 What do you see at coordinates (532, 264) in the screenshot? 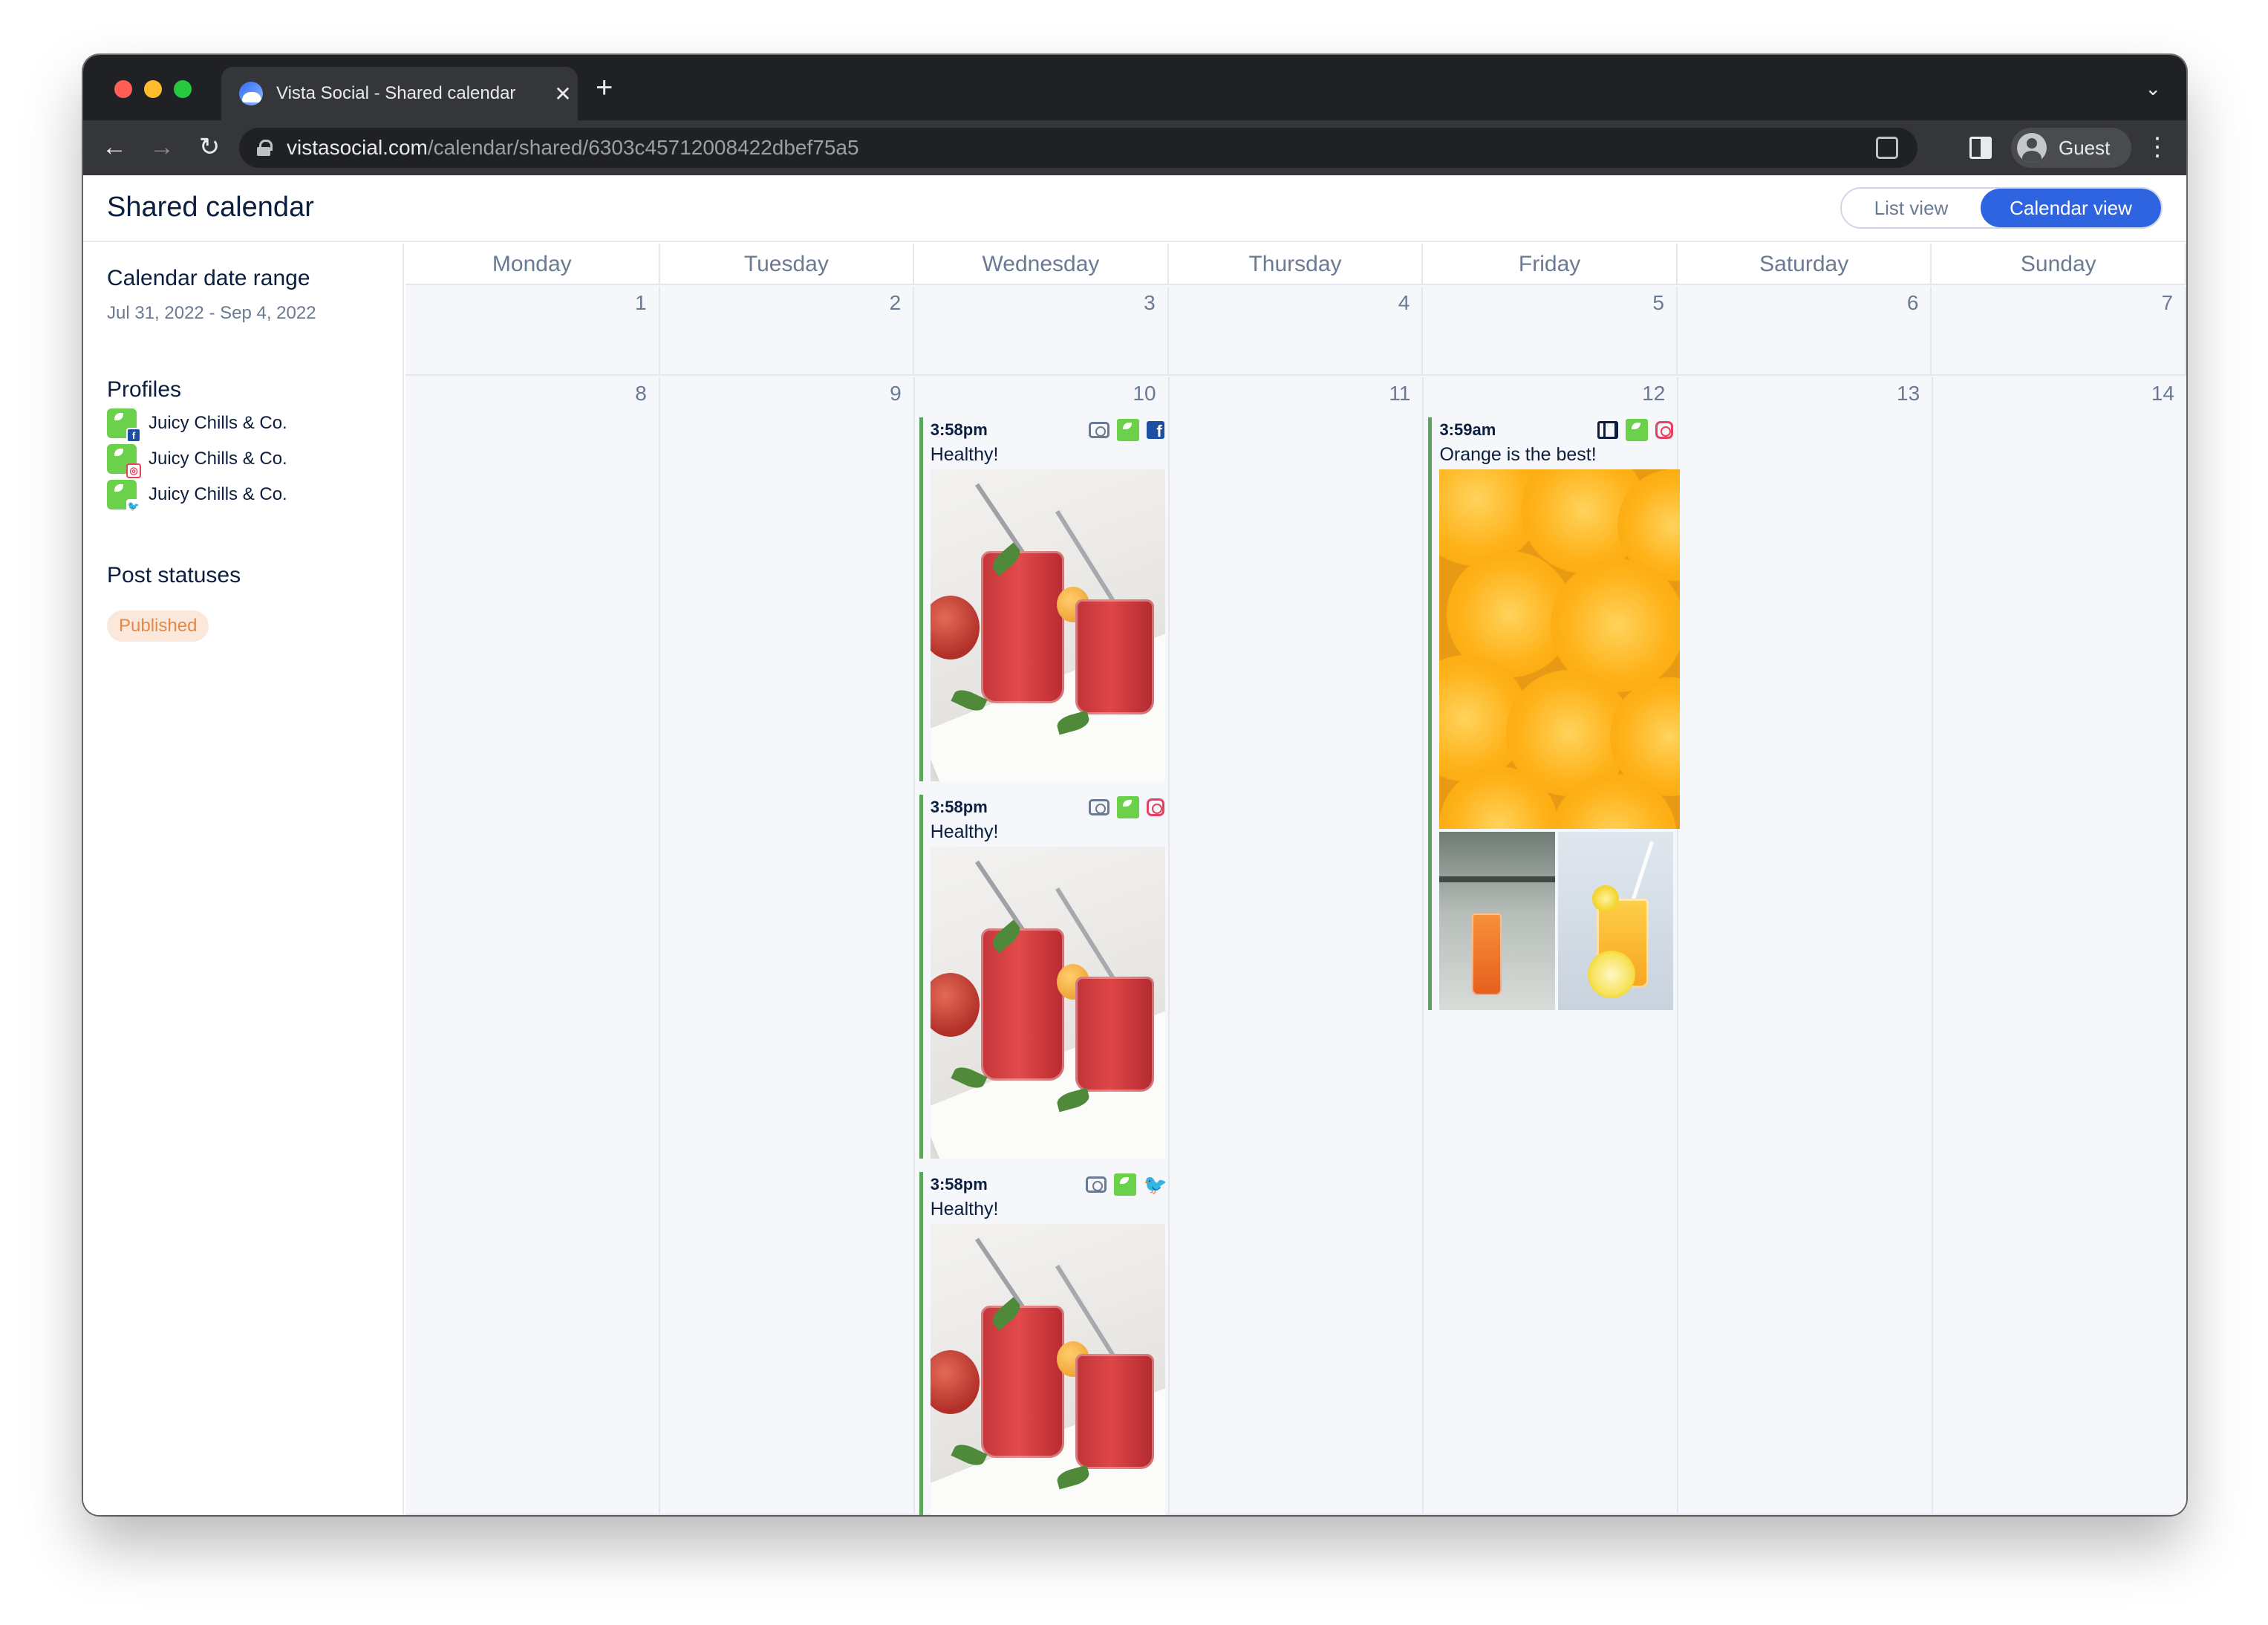
I see `weekday-label: Monday` at bounding box center [532, 264].